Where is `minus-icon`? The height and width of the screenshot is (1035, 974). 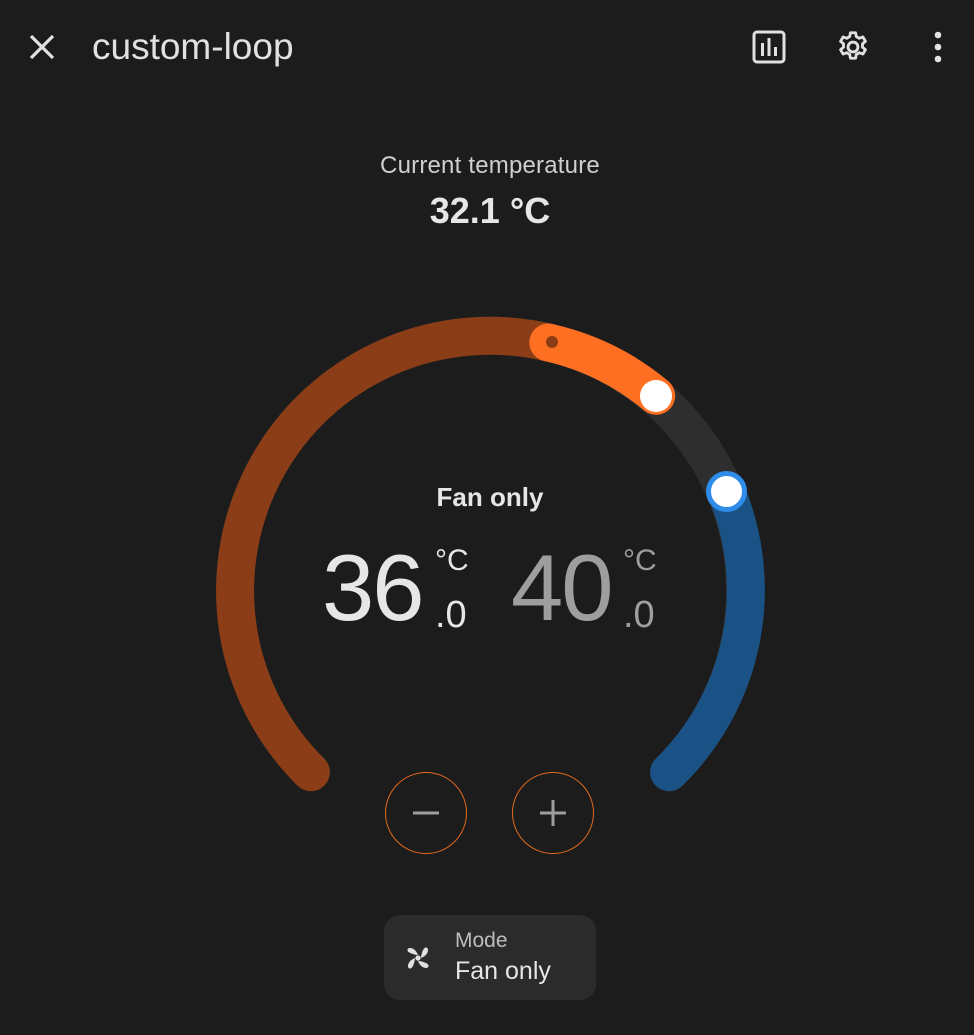 minus-icon is located at coordinates (426, 813).